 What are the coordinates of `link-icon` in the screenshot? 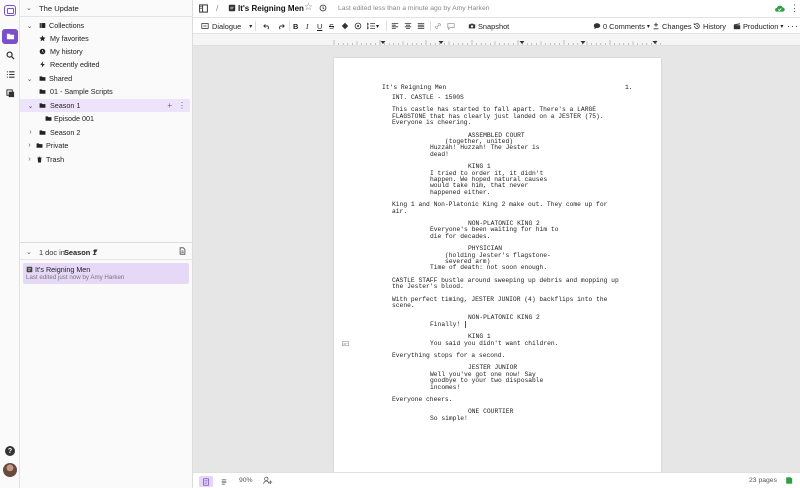 It's located at (438, 26).